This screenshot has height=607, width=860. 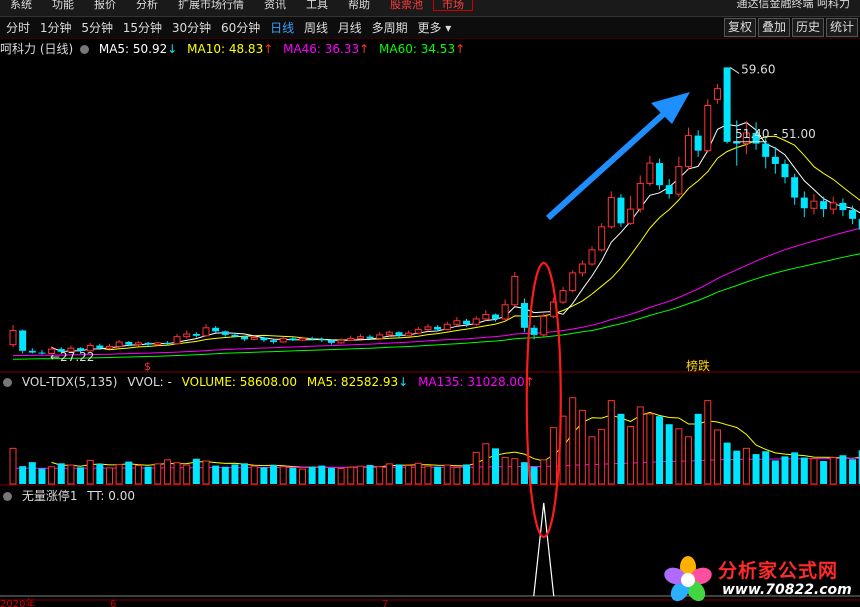 I want to click on high-pointer-line, so click(x=734, y=70).